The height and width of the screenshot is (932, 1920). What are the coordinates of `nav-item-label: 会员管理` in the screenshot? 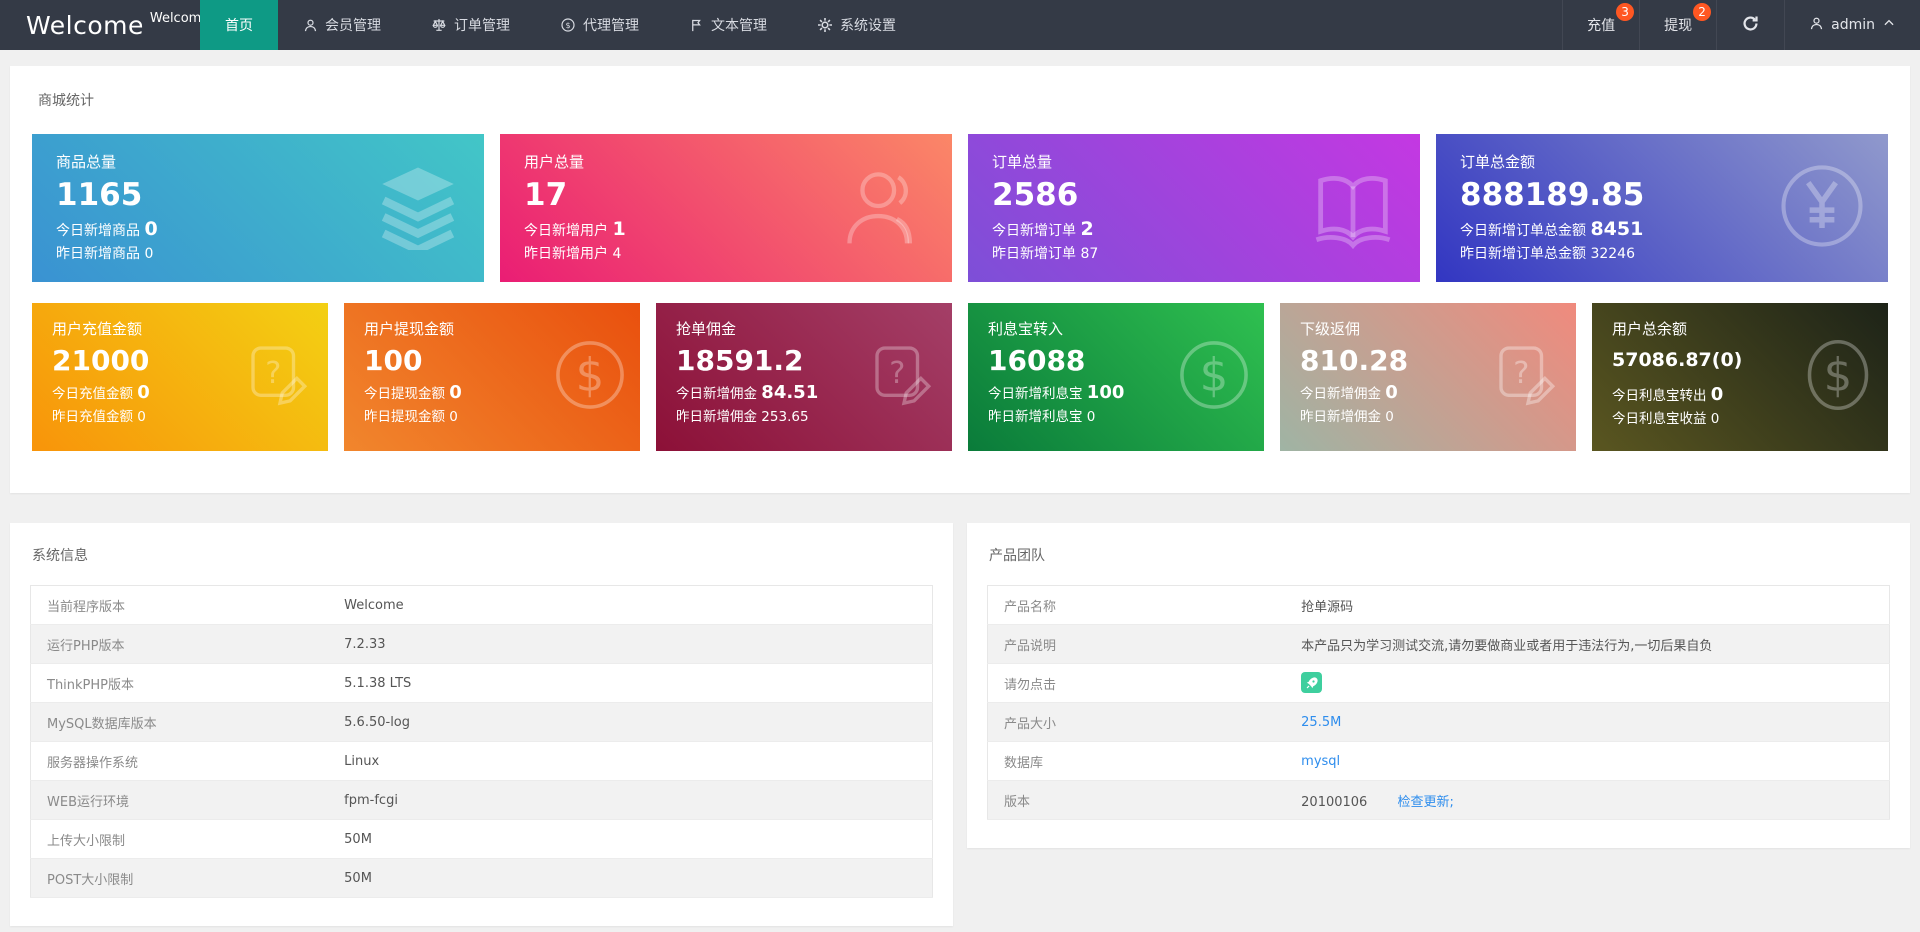 It's located at (353, 26).